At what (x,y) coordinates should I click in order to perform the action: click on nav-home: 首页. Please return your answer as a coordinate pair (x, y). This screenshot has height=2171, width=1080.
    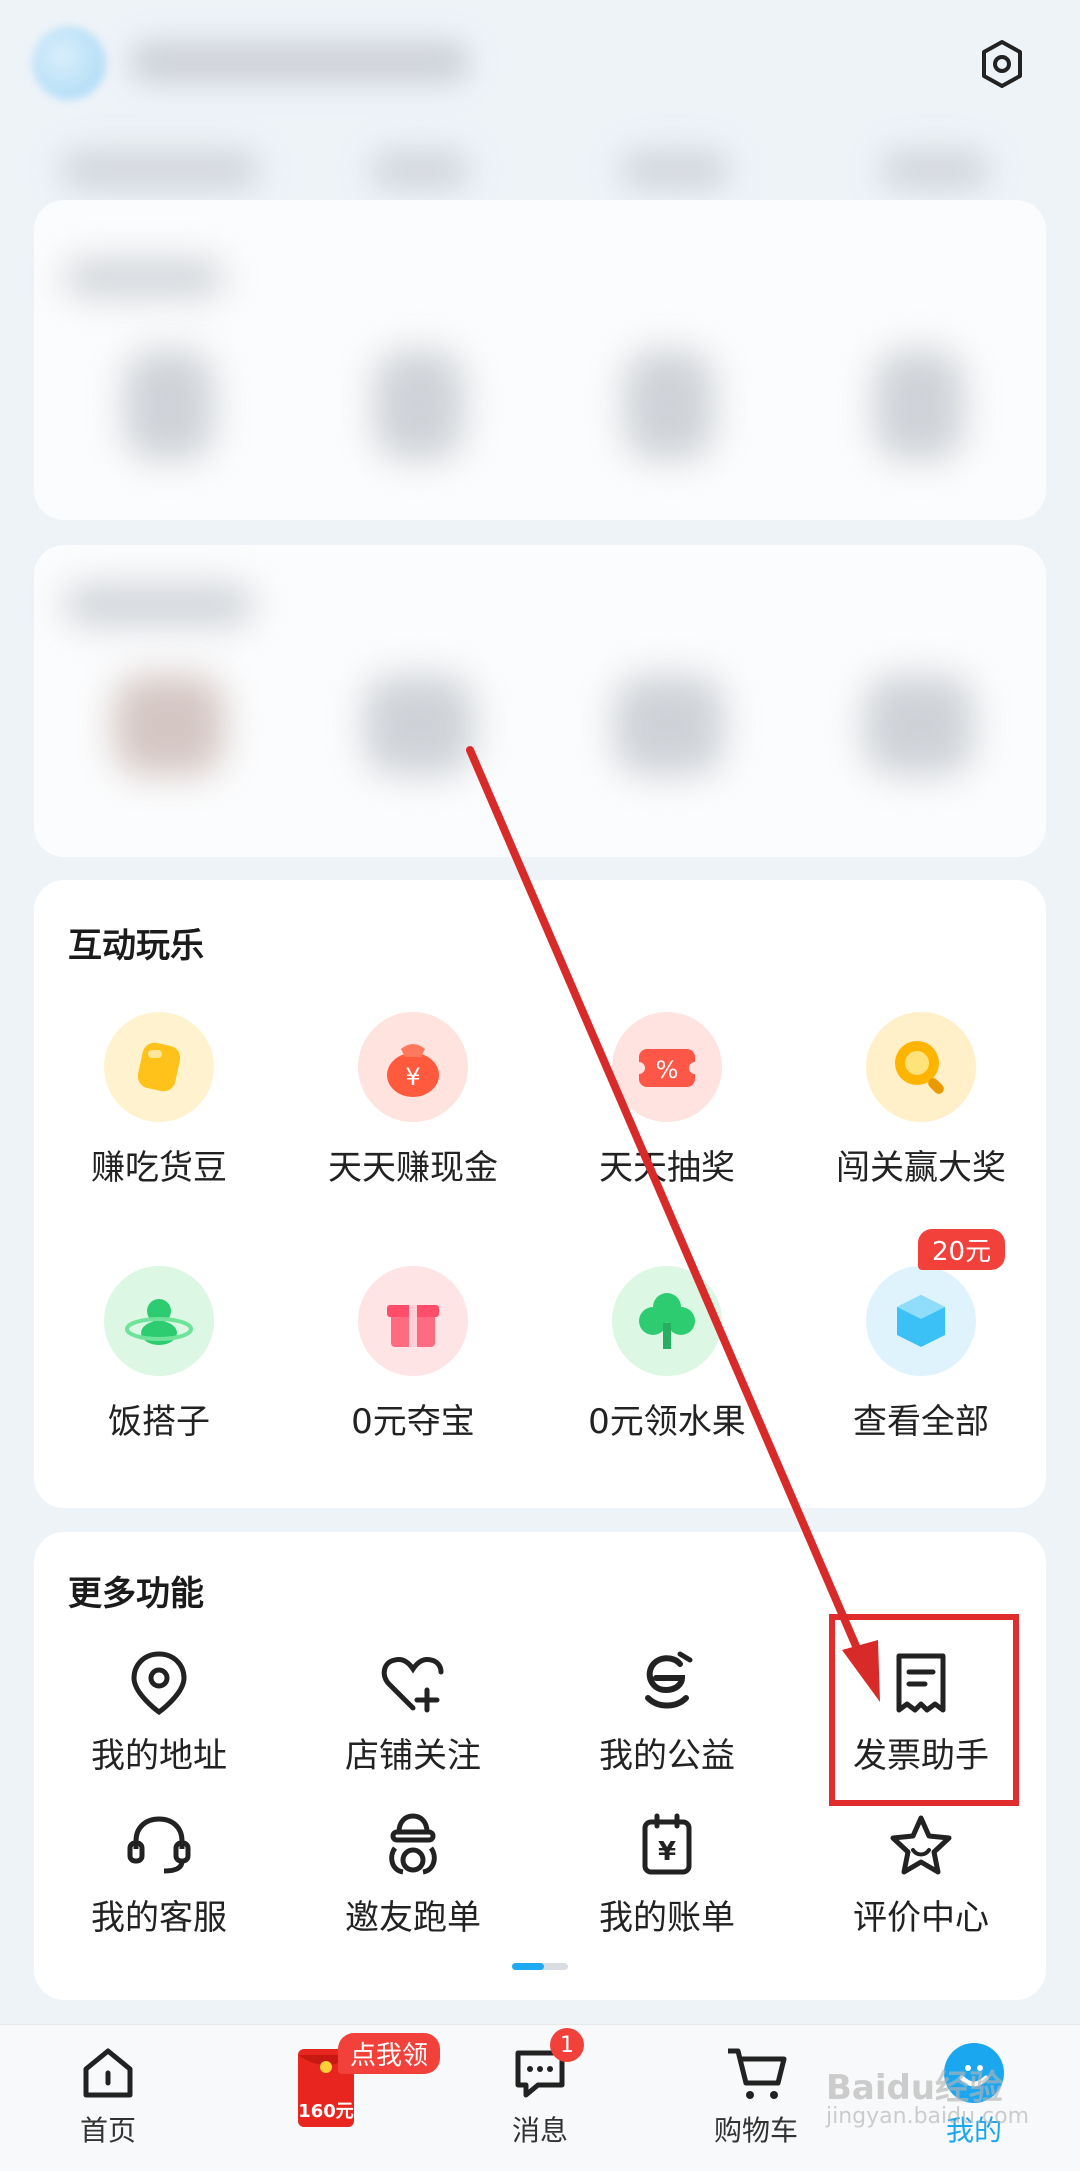
    Looking at the image, I should click on (108, 2096).